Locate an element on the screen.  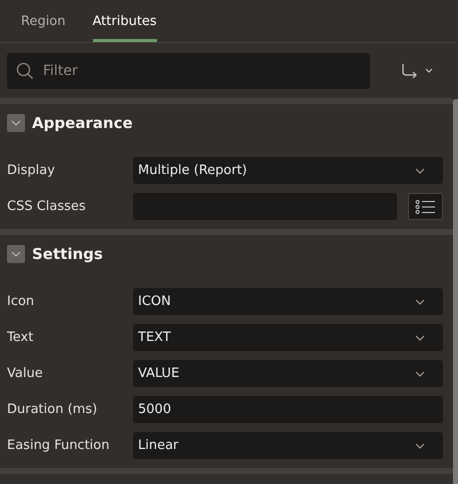
field-label: Easing Function is located at coordinates (58, 445).